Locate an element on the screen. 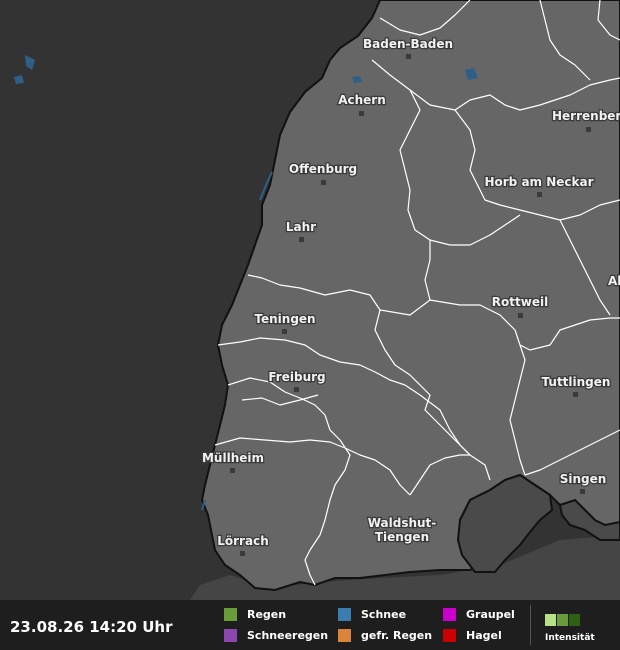 This screenshot has height=650, width=620. swatch-graupel is located at coordinates (449, 614).